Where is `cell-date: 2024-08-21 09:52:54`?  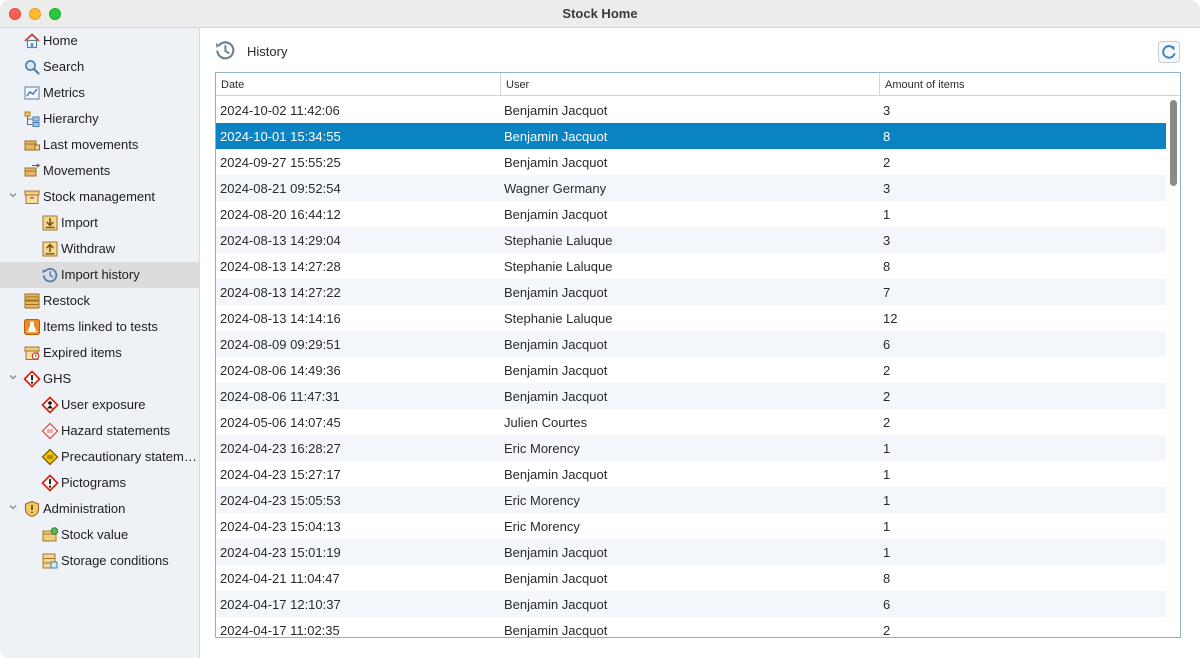 cell-date: 2024-08-21 09:52:54 is located at coordinates (280, 188).